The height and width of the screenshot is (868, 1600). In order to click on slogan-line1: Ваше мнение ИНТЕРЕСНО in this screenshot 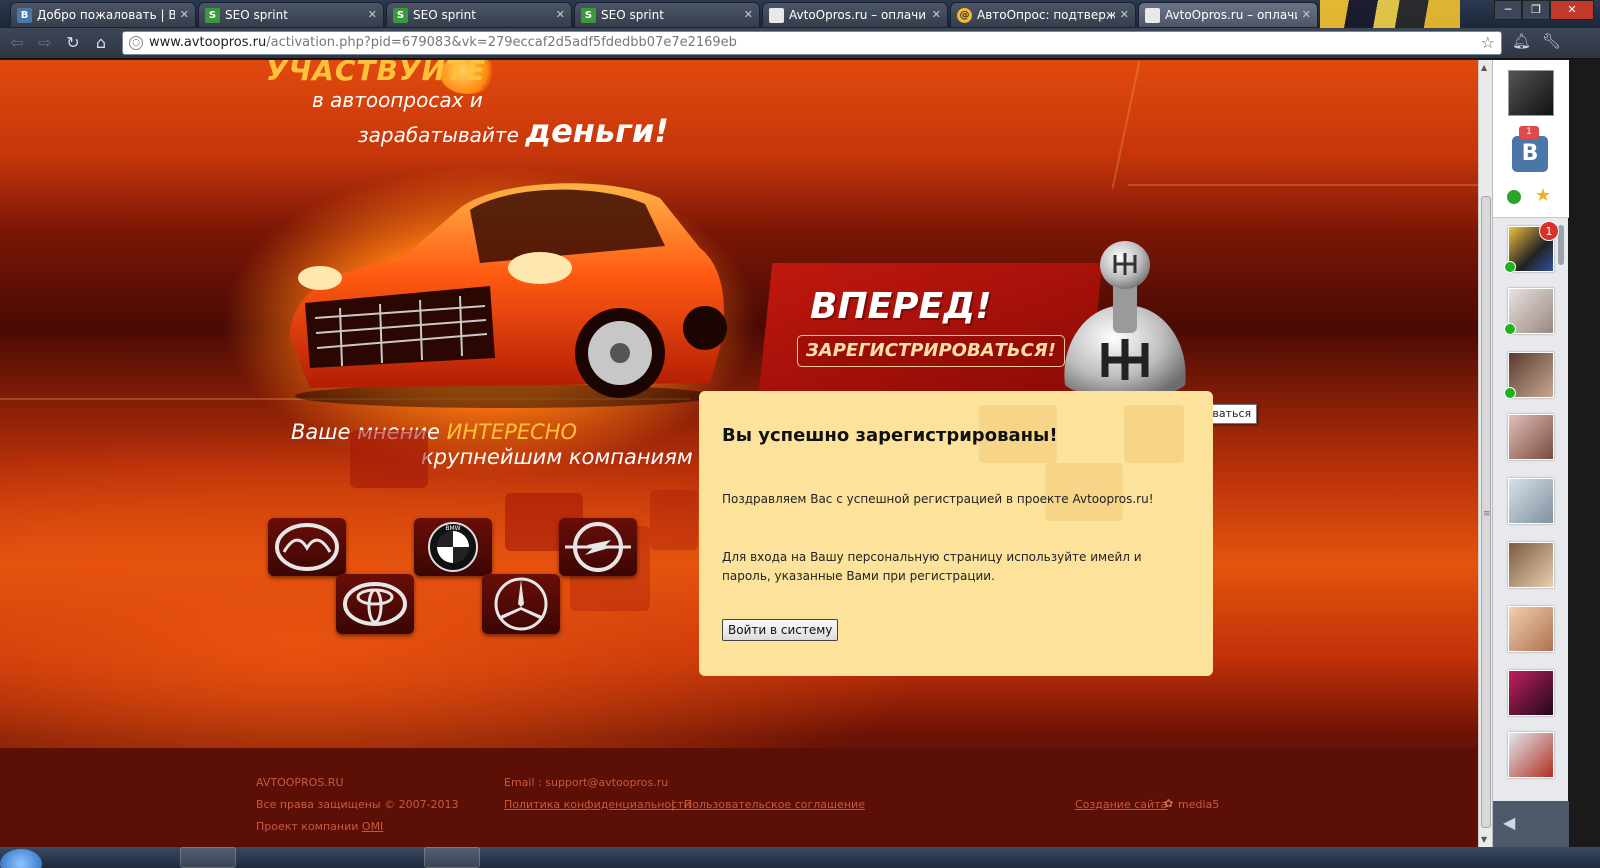, I will do `click(434, 432)`.